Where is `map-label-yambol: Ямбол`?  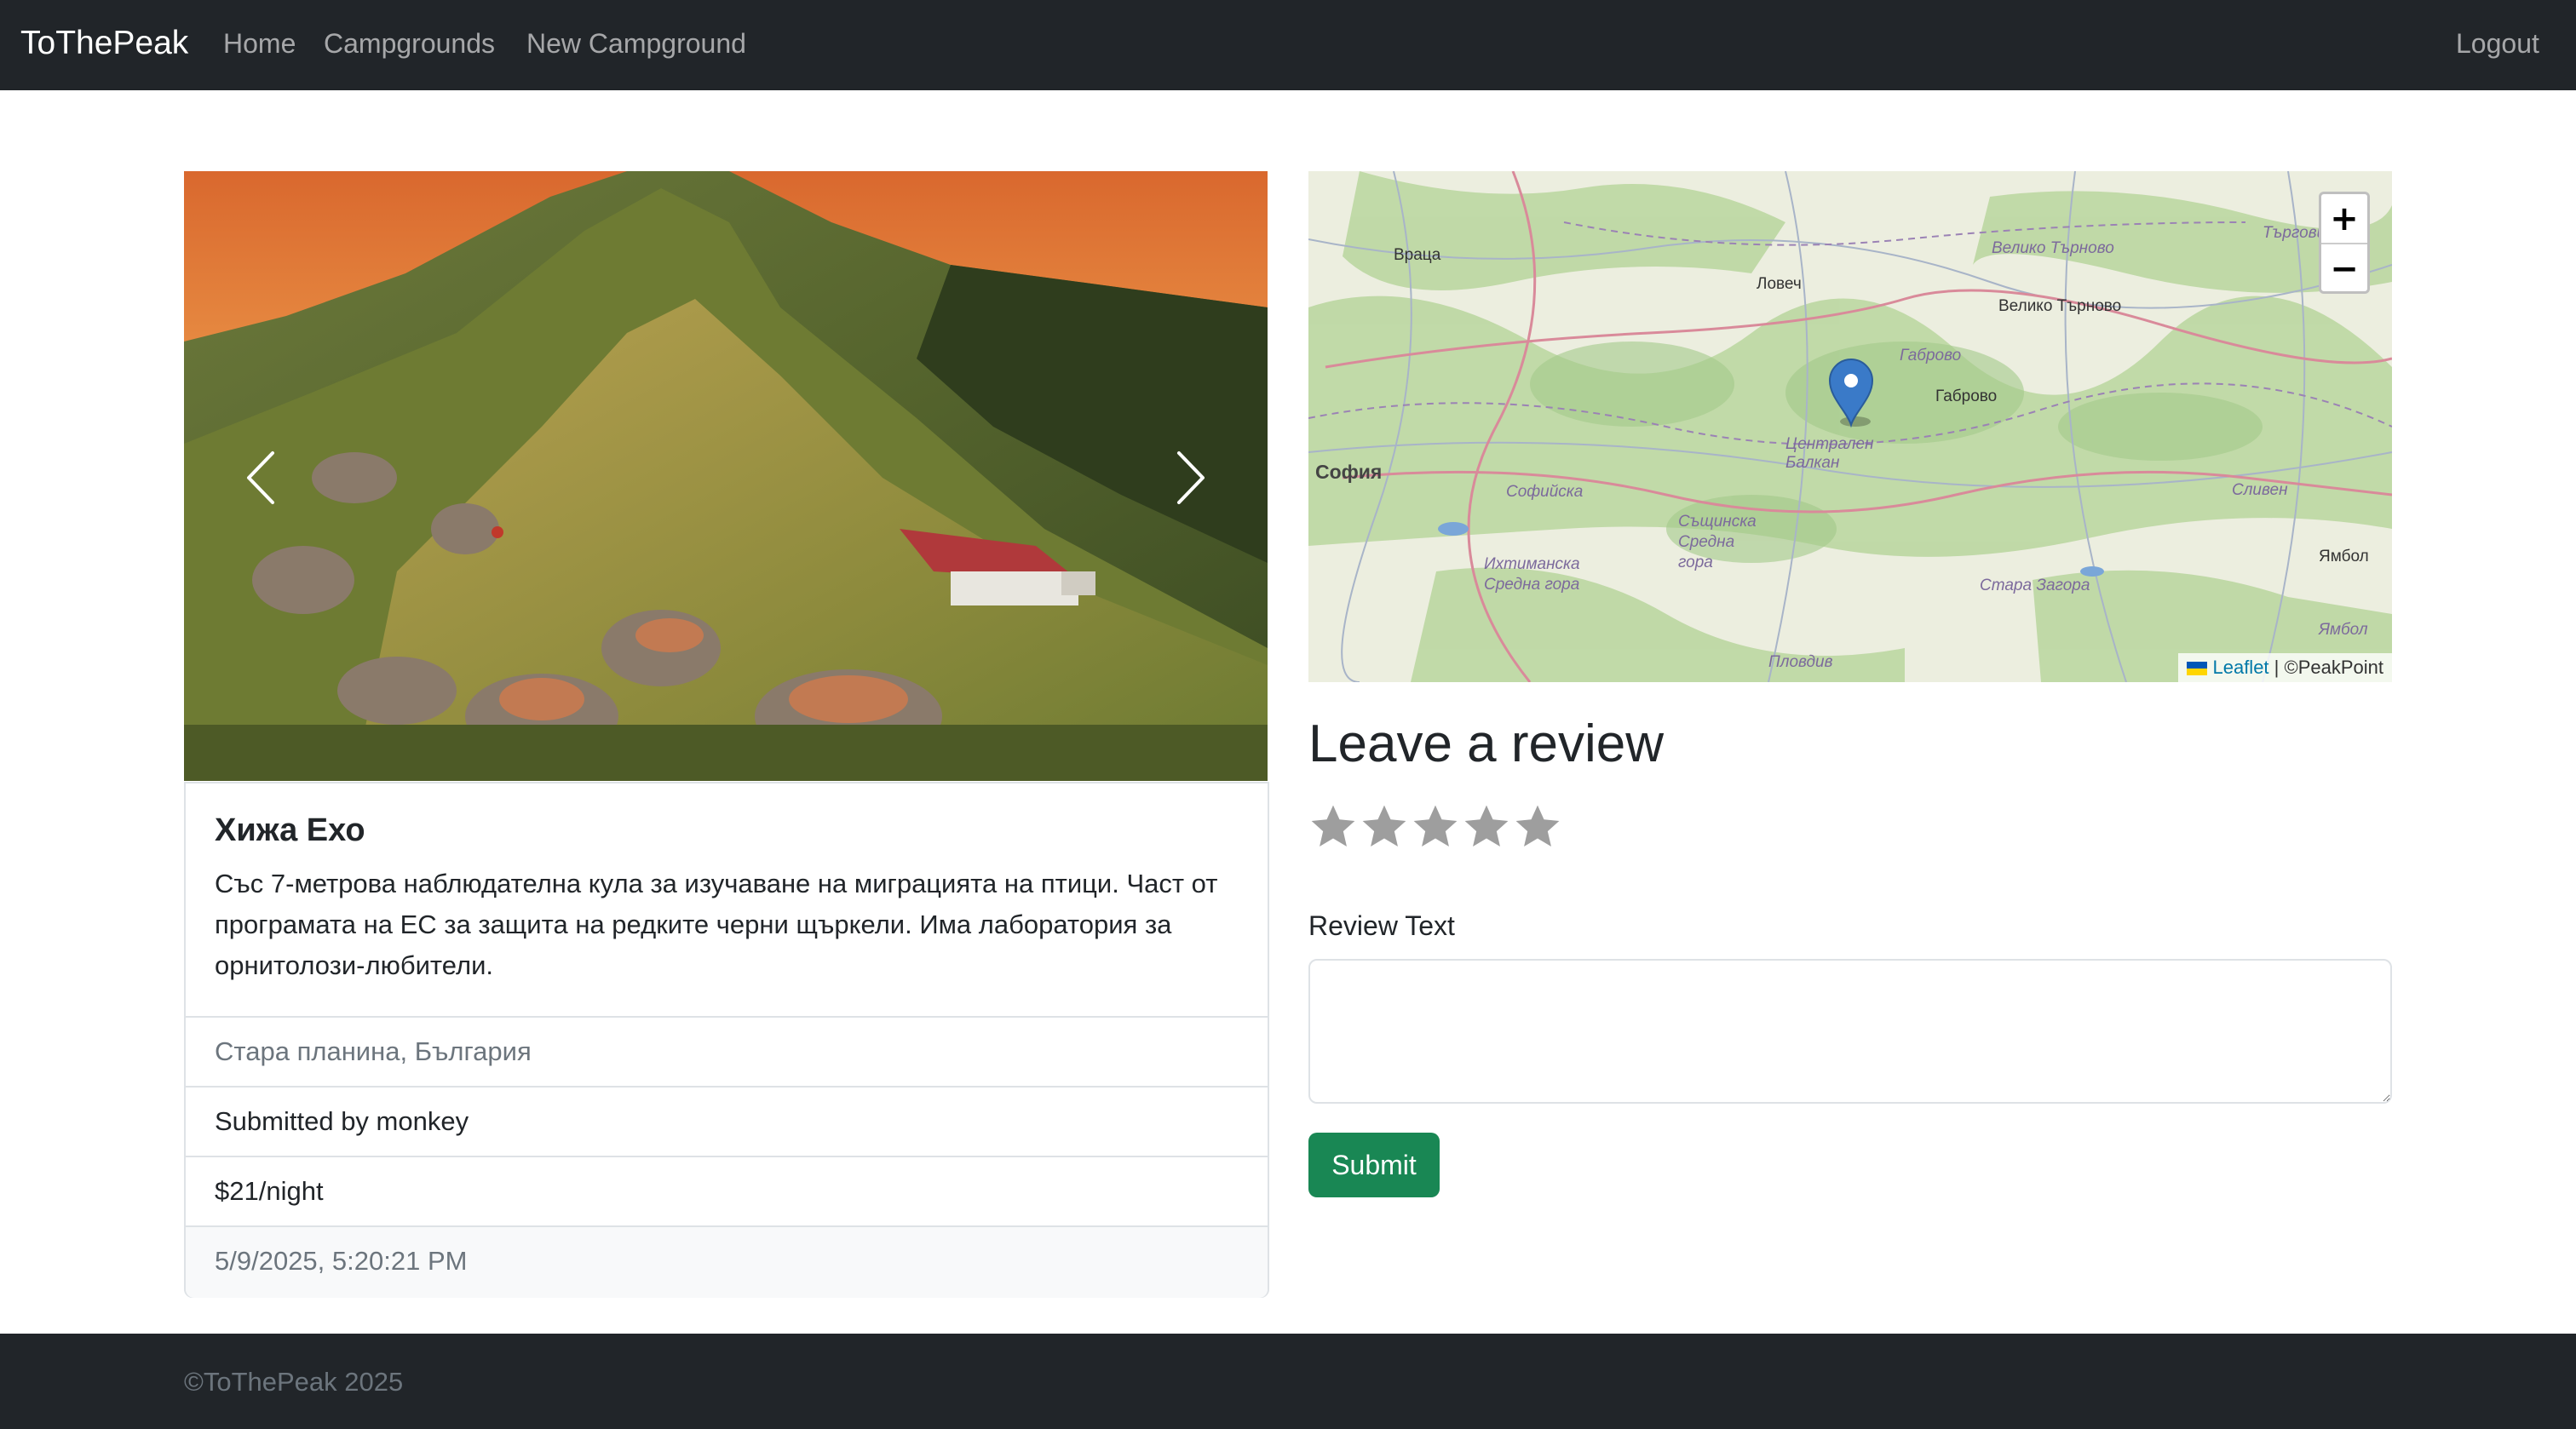
map-label-yambol: Ямбол is located at coordinates (2344, 557).